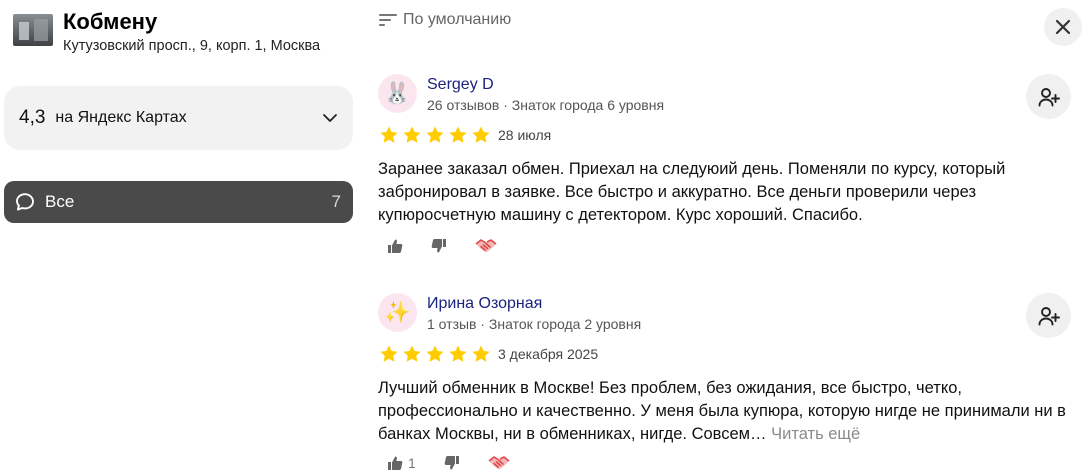 The height and width of the screenshot is (475, 1082). Describe the element at coordinates (60, 201) in the screenshot. I see `filter-label: Все` at that location.